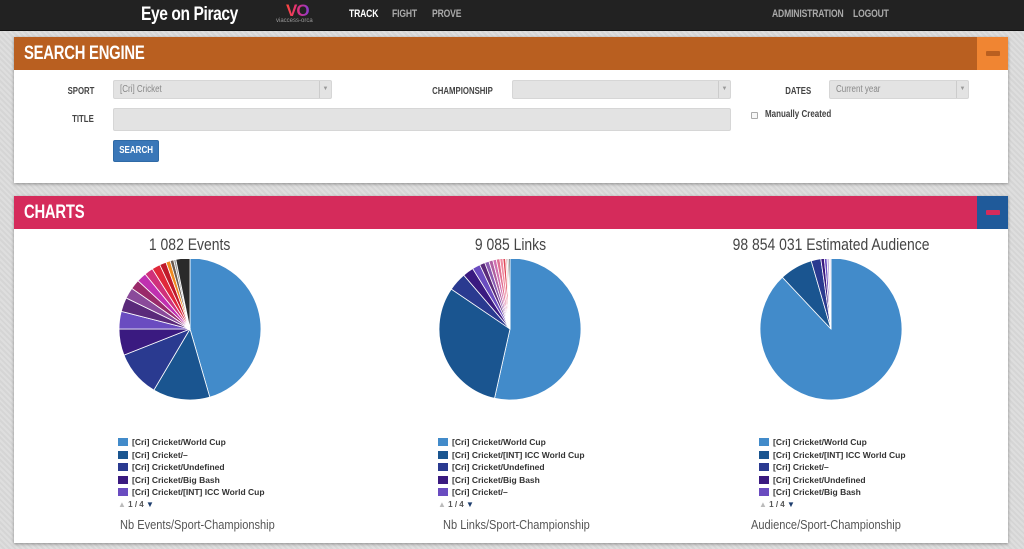 The height and width of the screenshot is (549, 1024). Describe the element at coordinates (197, 524) in the screenshot. I see `events-chart-caption: Nb Events/Sport-Championship` at that location.